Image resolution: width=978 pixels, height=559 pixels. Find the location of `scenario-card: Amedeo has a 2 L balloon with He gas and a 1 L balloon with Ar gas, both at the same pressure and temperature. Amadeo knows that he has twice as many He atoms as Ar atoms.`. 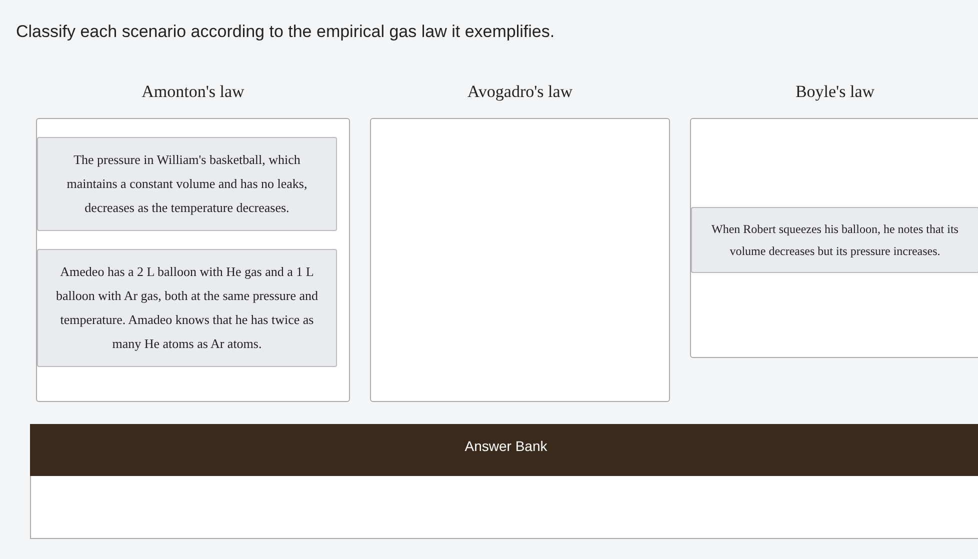

scenario-card: Amedeo has a 2 L balloon with He gas and a 1 L balloon with Ar gas, both at the same pressure and temperature. Amadeo knows that he has twice as many He atoms as Ar atoms. is located at coordinates (187, 308).